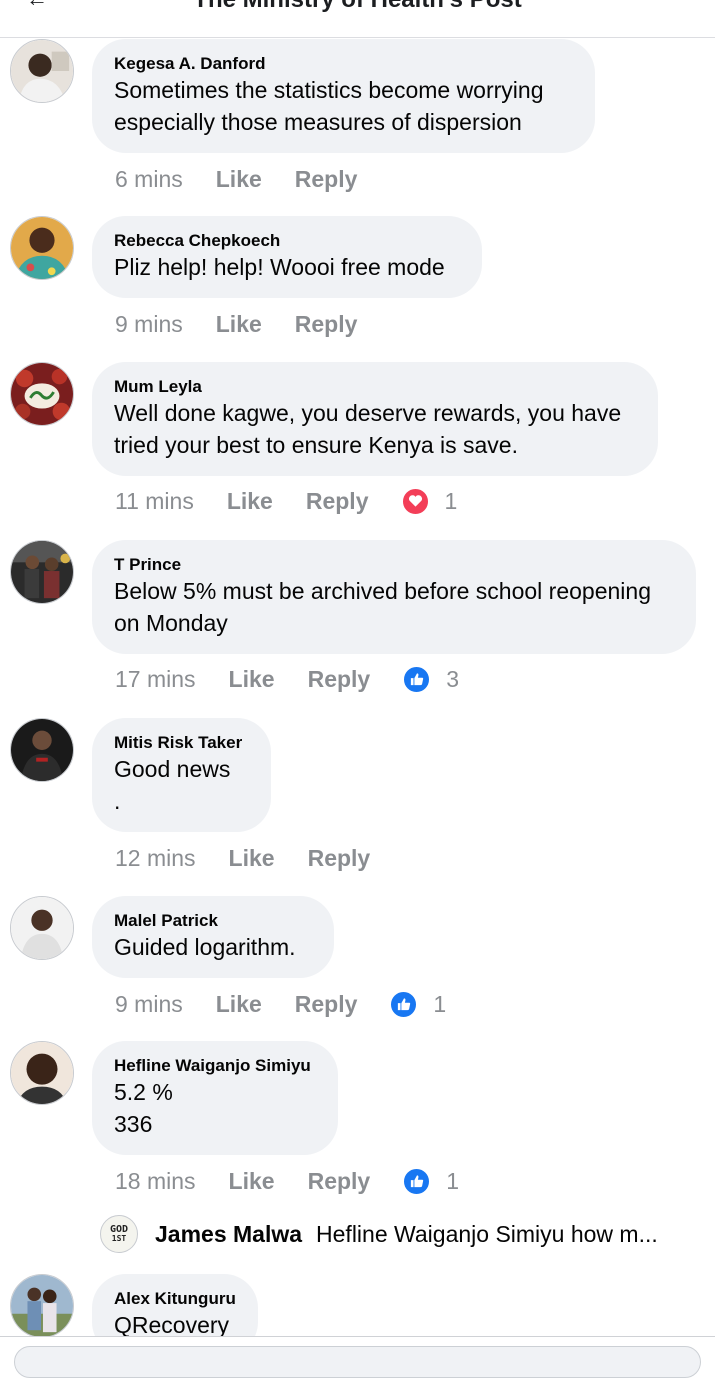 The height and width of the screenshot is (1378, 715). I want to click on comment-author: Hefline Waiganjo Simiyu, so click(215, 1066).